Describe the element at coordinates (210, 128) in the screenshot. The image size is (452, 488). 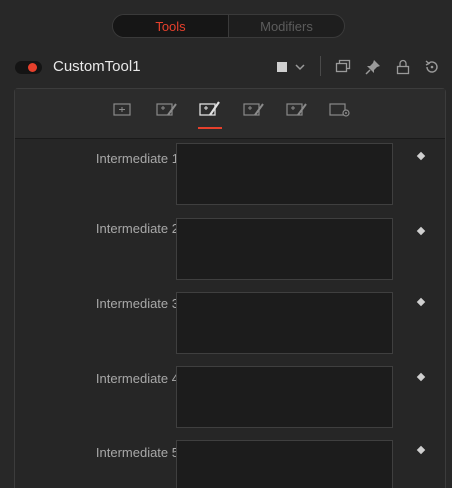
I see `active-tab-underline` at that location.